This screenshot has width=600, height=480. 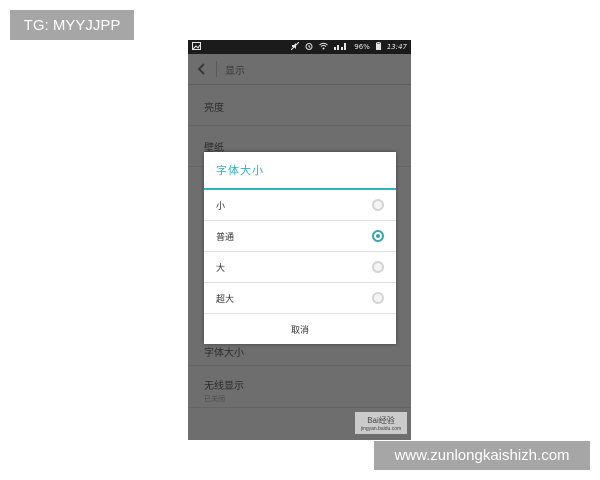 What do you see at coordinates (341, 47) in the screenshot?
I see `signal-icon` at bounding box center [341, 47].